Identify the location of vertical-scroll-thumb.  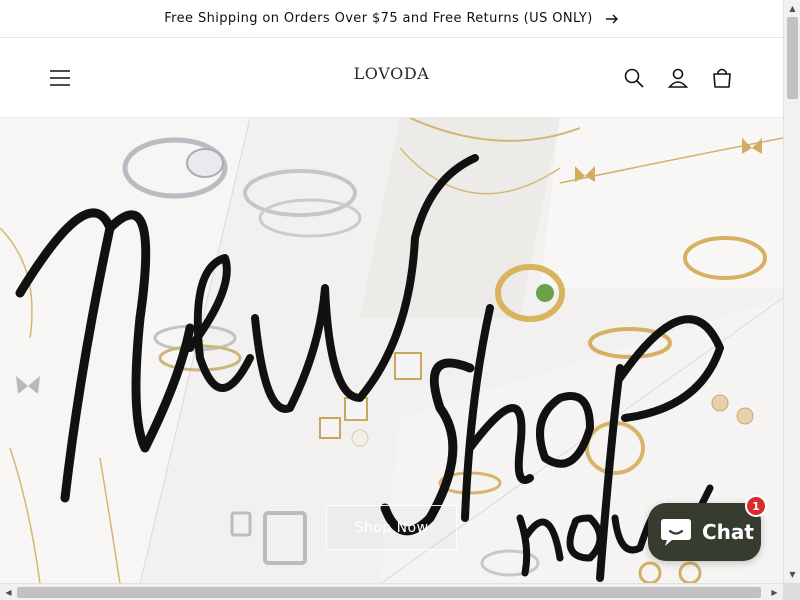
(792, 58).